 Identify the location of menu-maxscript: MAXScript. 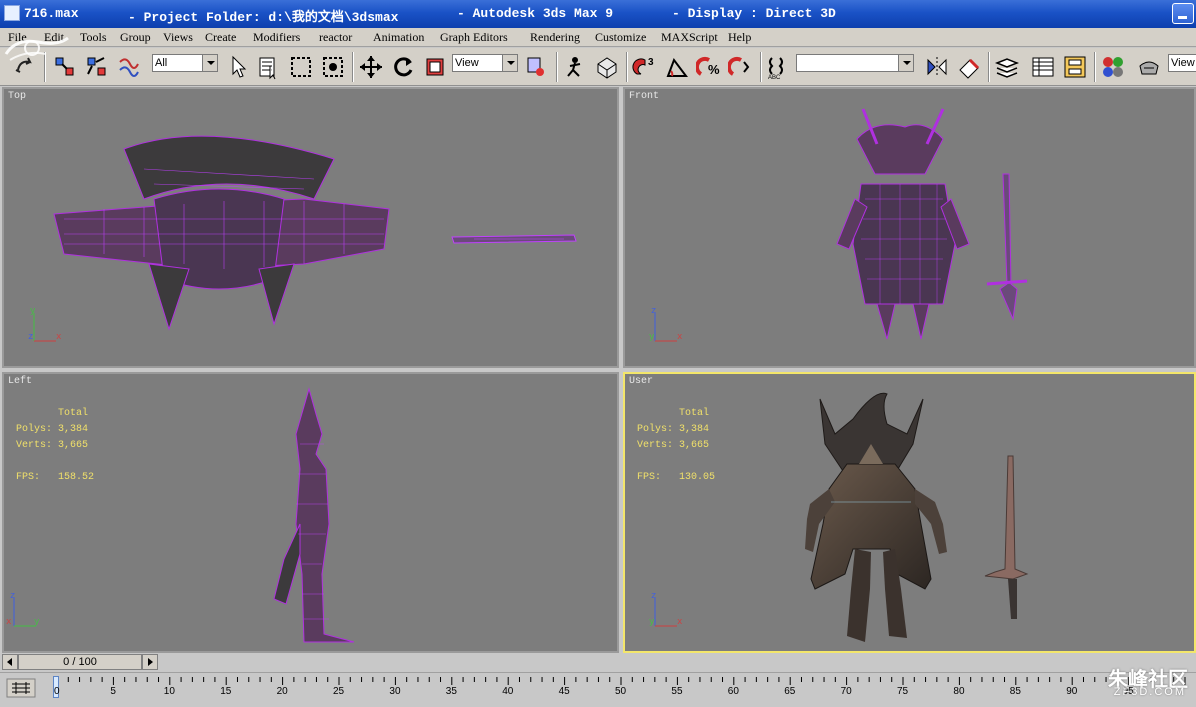
(689, 37).